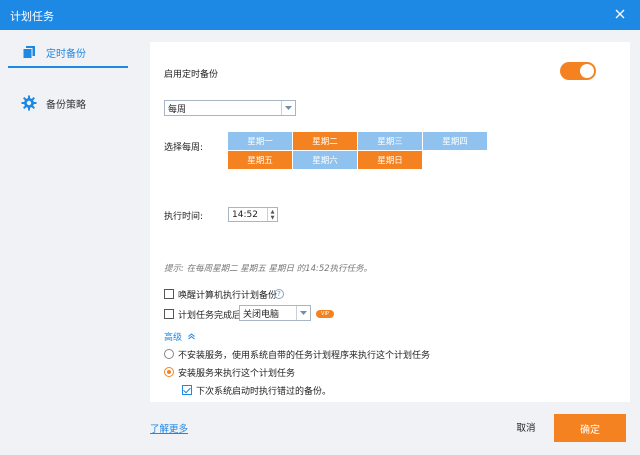  Describe the element at coordinates (304, 356) in the screenshot. I see `no-service-label: 不安装服务，使用系统自带的任务计划程序来执行这个计划任务` at that location.